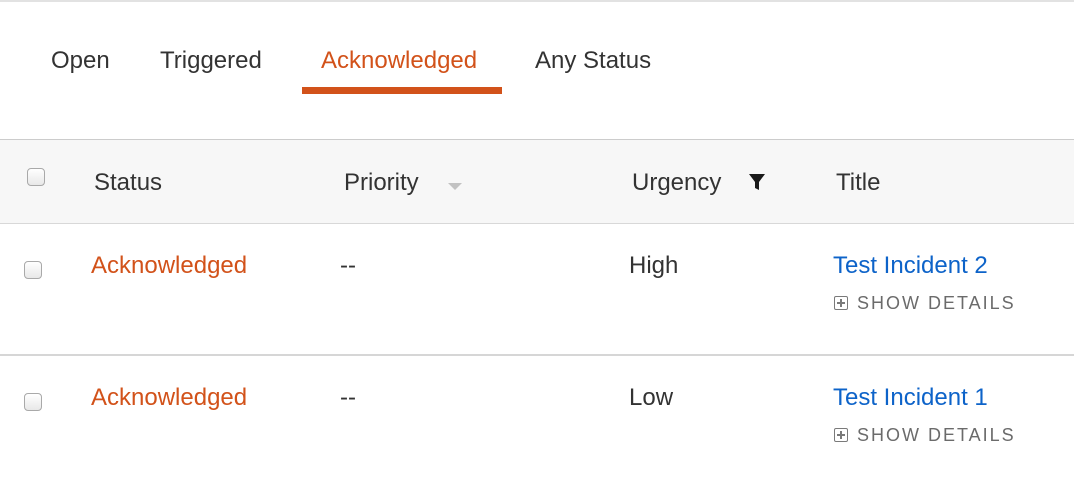 The width and height of the screenshot is (1074, 486). Describe the element at coordinates (910, 398) in the screenshot. I see `incident-title-link: Test Incident 1` at that location.